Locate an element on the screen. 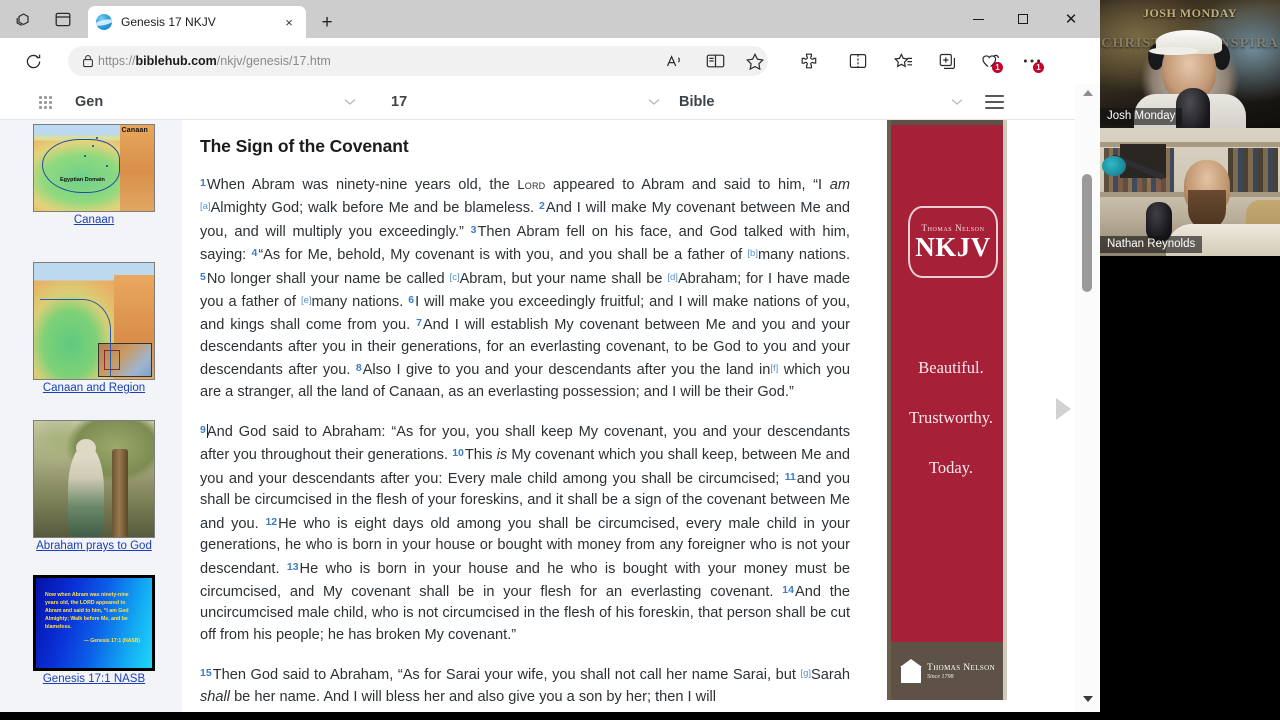  verse-text: appeared to Abram and said to him, “I is located at coordinates (687, 185).